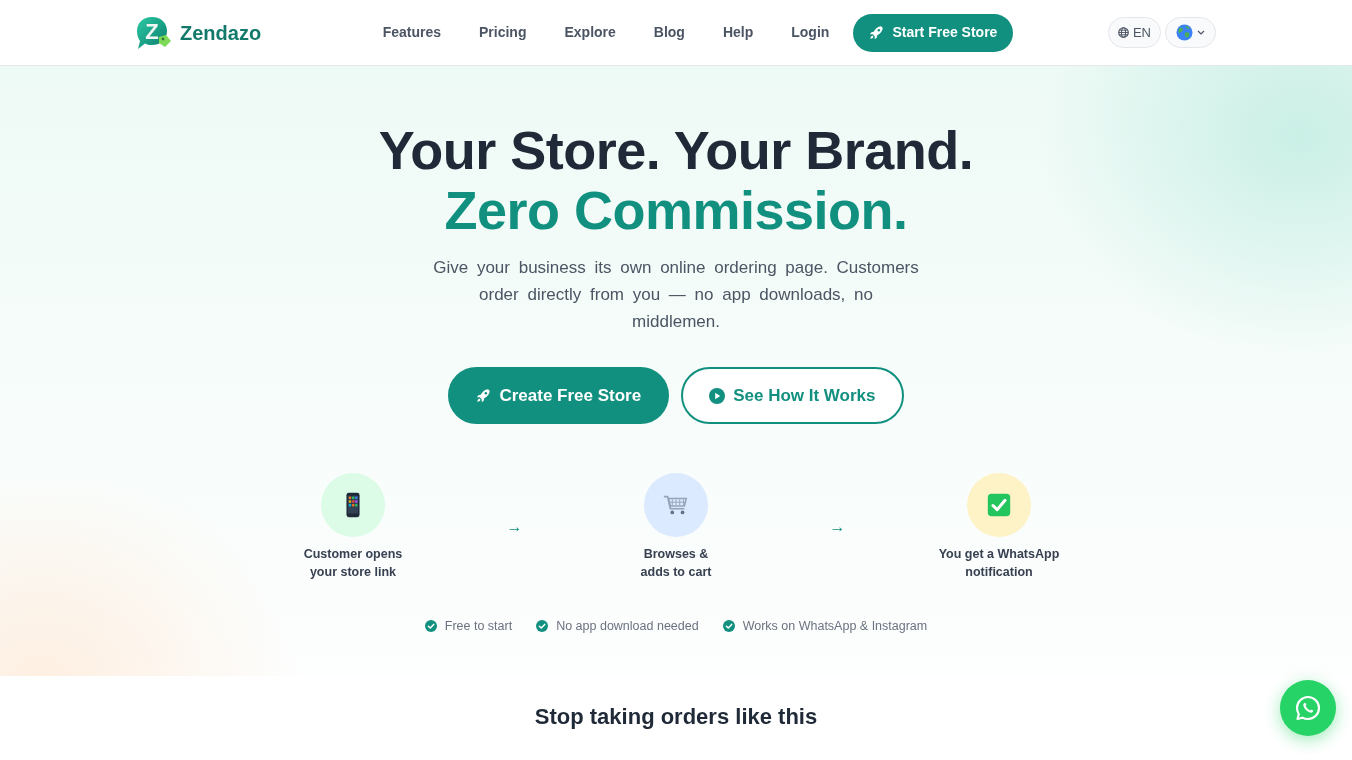  What do you see at coordinates (590, 32) in the screenshot?
I see `nav-link: Explore` at bounding box center [590, 32].